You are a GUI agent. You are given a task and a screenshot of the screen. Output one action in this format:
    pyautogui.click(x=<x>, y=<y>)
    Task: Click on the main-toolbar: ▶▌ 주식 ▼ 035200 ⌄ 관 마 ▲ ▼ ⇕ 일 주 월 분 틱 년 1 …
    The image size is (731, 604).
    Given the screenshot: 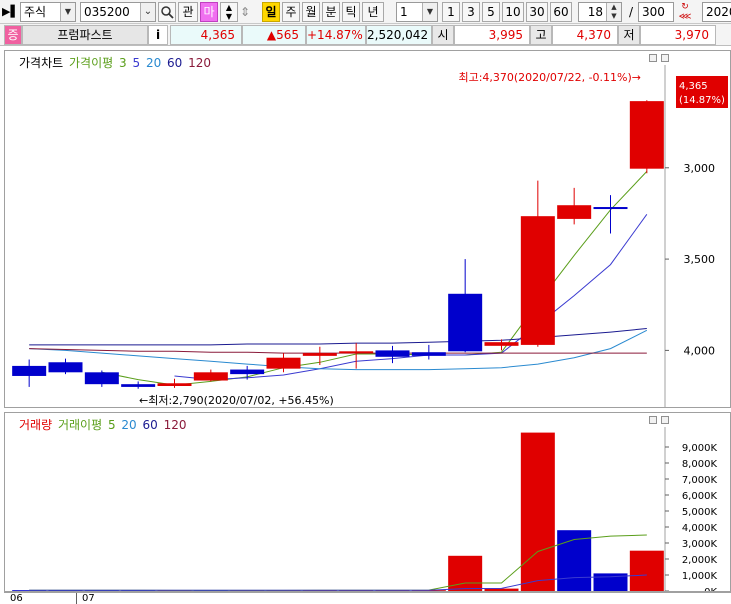 What is the action you would take?
    pyautogui.click(x=365, y=12)
    